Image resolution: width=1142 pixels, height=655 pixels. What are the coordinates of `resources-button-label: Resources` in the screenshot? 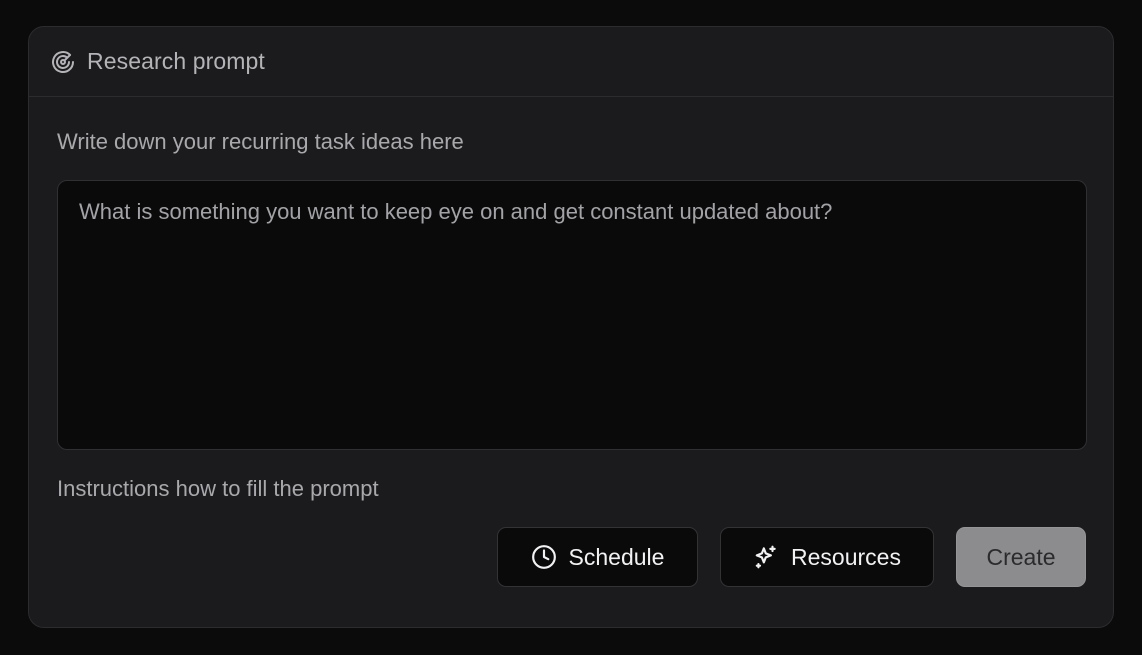 It's located at (846, 556).